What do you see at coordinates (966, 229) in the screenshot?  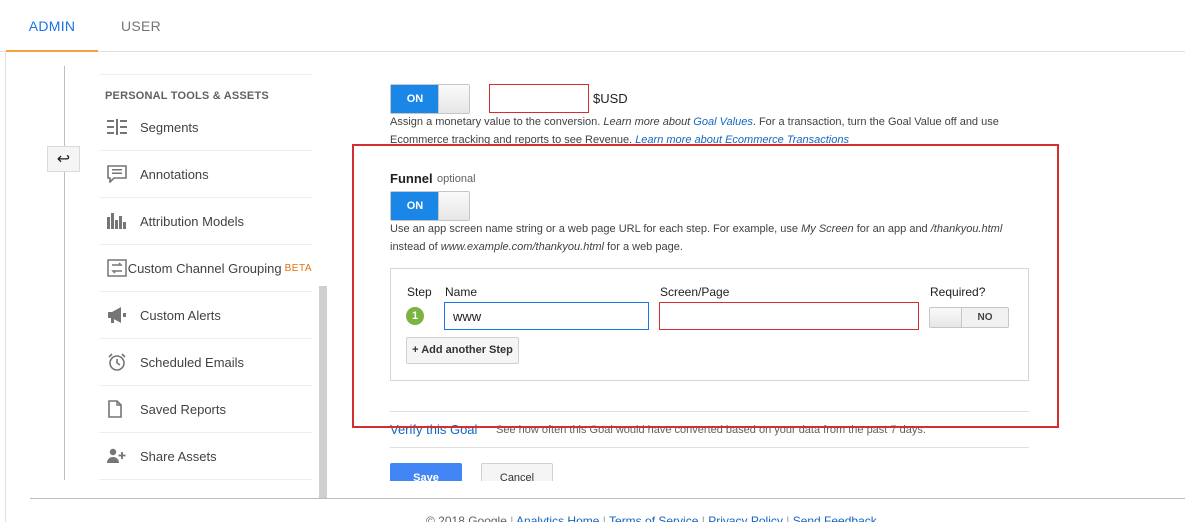 I see `help-italic: /thankyou.html` at bounding box center [966, 229].